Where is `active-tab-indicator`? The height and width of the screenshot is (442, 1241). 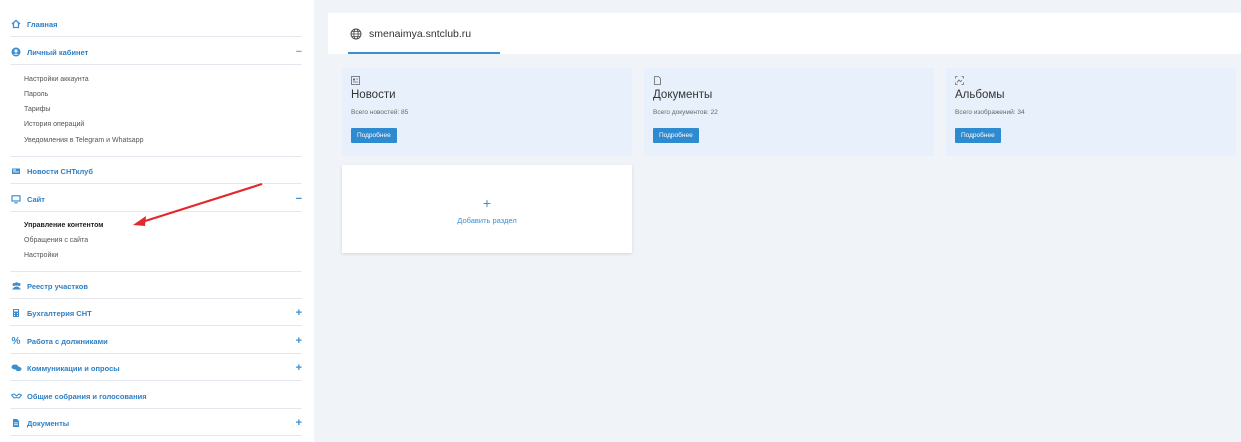
active-tab-indicator is located at coordinates (424, 53).